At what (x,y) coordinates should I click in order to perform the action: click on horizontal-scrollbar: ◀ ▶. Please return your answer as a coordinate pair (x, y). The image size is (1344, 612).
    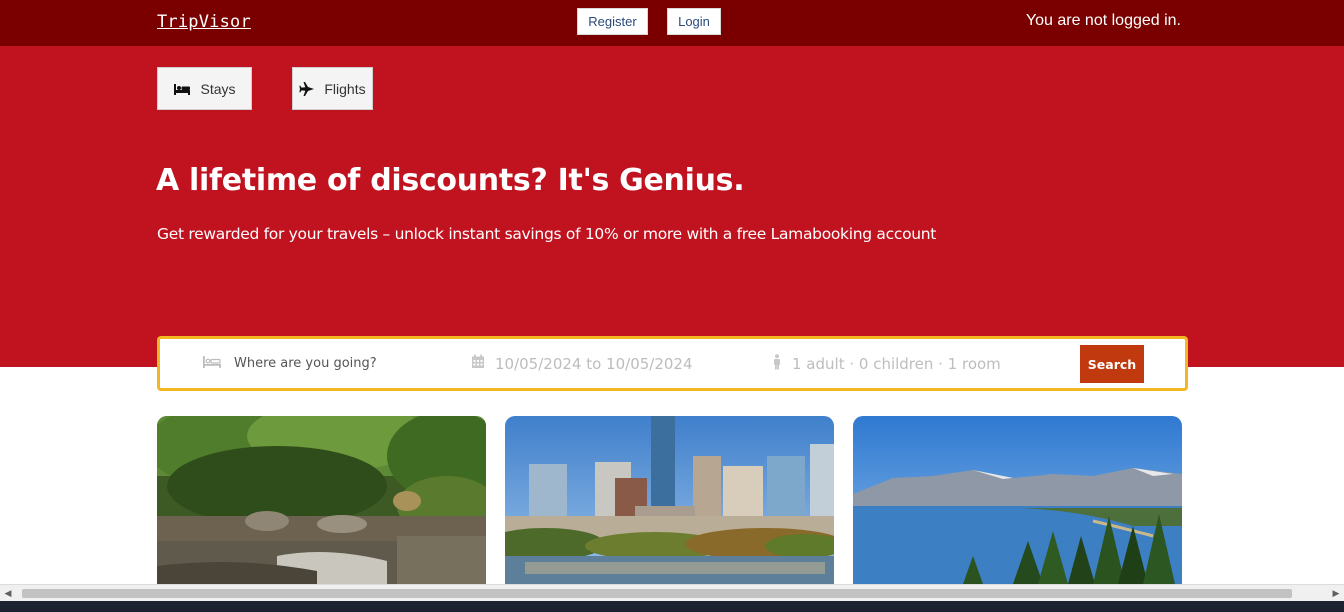
    Looking at the image, I should click on (672, 592).